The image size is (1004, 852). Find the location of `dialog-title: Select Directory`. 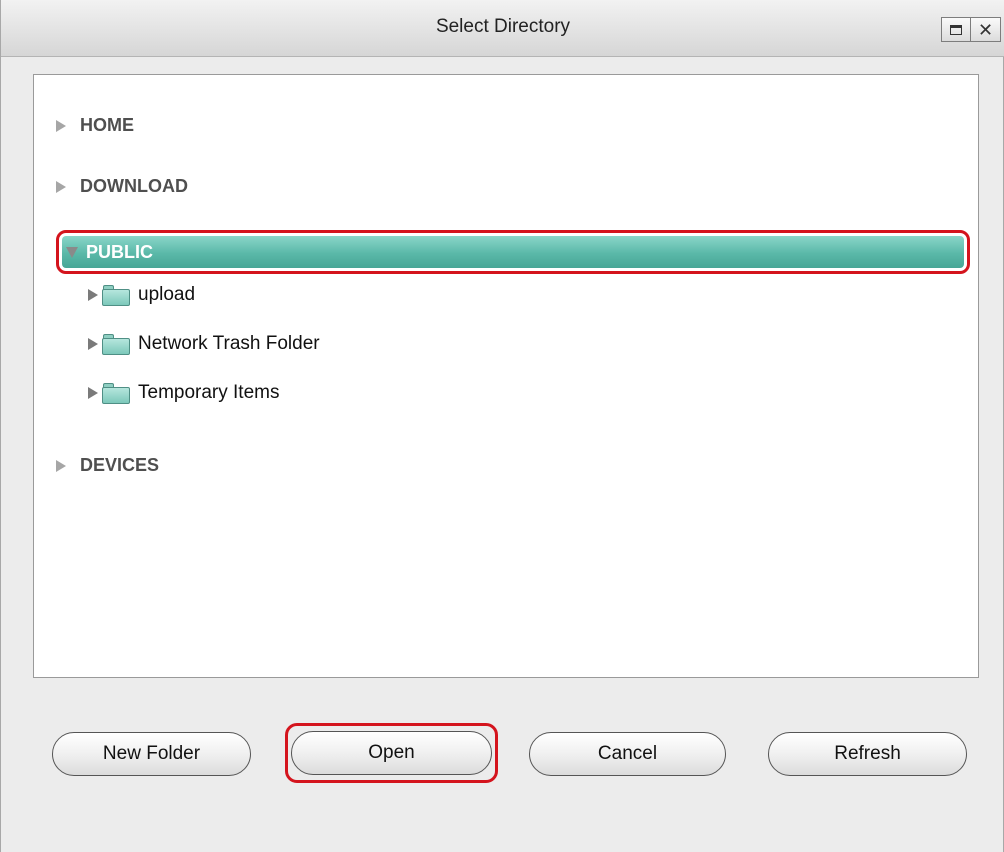

dialog-title: Select Directory is located at coordinates (503, 26).